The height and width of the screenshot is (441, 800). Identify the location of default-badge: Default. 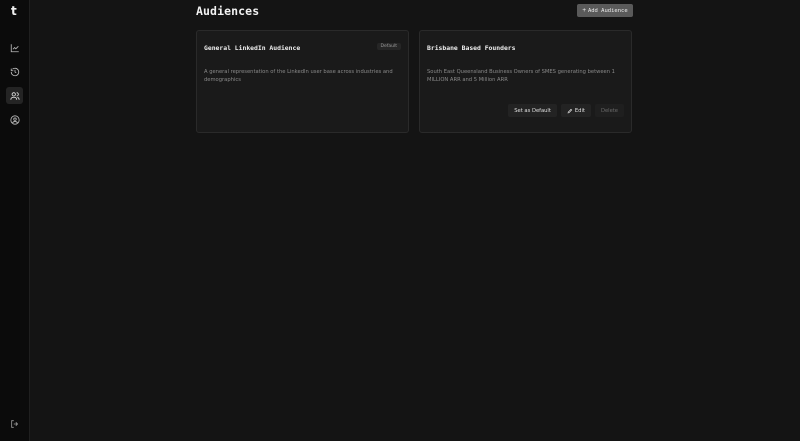
(388, 46).